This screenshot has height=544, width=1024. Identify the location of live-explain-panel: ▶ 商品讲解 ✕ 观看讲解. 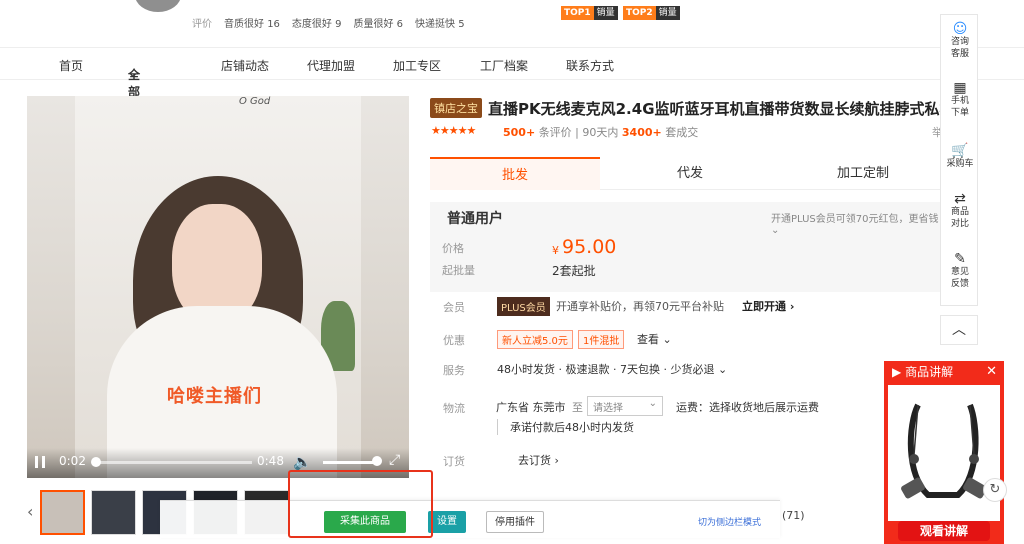
(944, 452).